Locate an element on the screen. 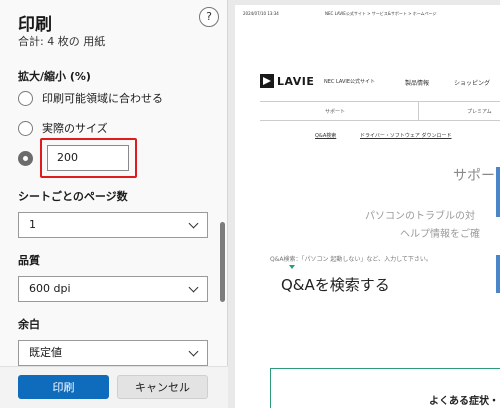  page-header-title: NEC LAVIE公式サイト > サービス&サポート > ホームページ is located at coordinates (381, 13).